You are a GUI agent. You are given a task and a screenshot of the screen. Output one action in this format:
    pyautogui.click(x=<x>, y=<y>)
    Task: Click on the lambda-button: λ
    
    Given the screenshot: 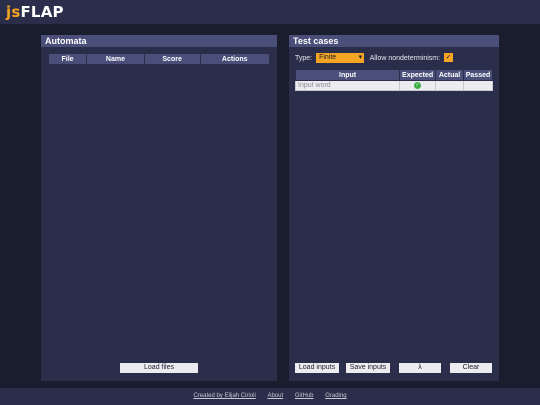 What is the action you would take?
    pyautogui.click(x=420, y=368)
    